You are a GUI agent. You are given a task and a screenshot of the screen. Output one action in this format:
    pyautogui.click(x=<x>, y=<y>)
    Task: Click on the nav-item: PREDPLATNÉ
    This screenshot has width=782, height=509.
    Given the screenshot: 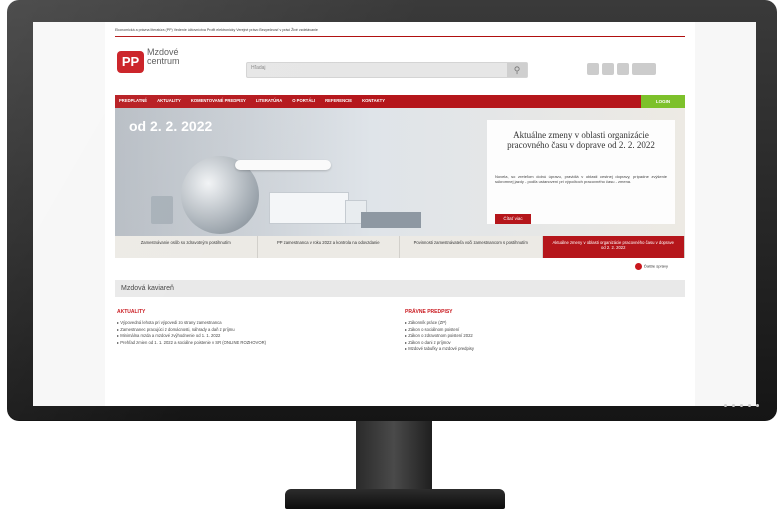 What is the action you would take?
    pyautogui.click(x=133, y=100)
    